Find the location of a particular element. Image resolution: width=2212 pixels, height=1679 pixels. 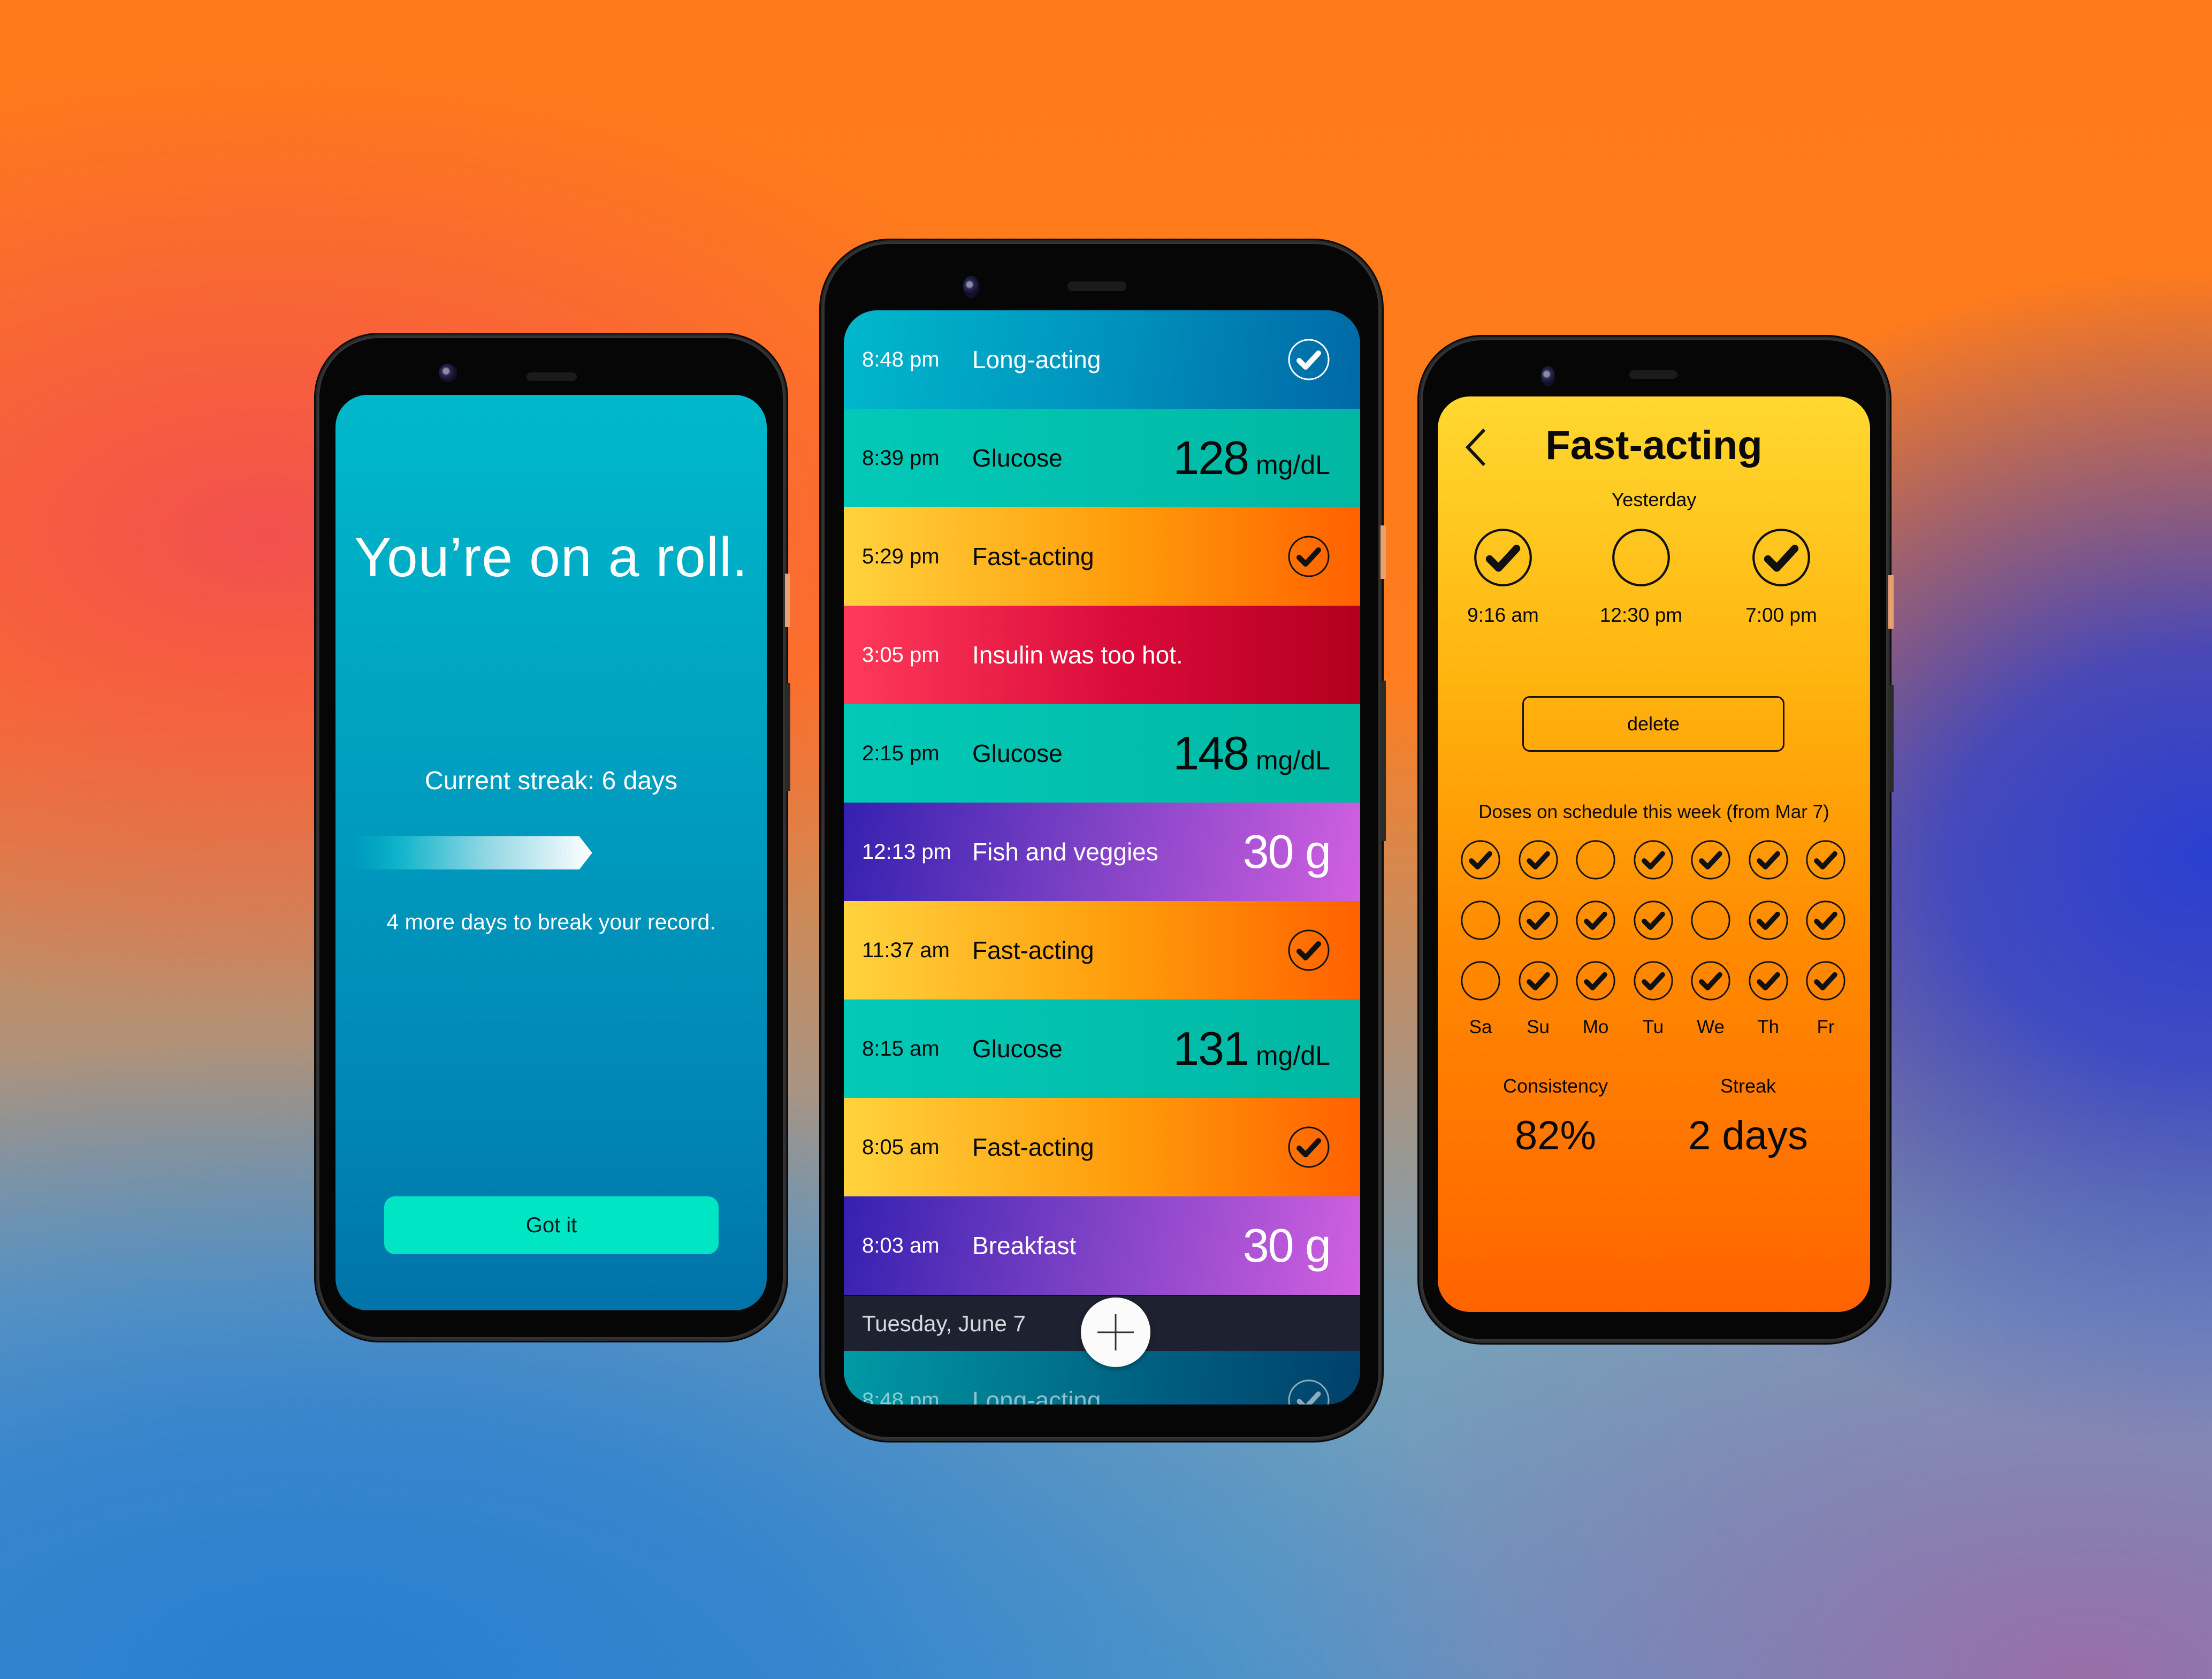

weekday-label: Tu is located at coordinates (1653, 1027).